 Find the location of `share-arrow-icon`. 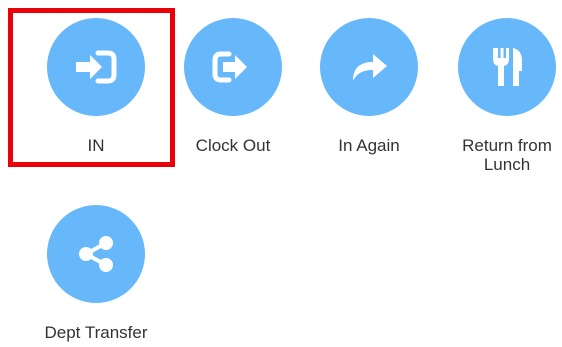

share-arrow-icon is located at coordinates (370, 67).